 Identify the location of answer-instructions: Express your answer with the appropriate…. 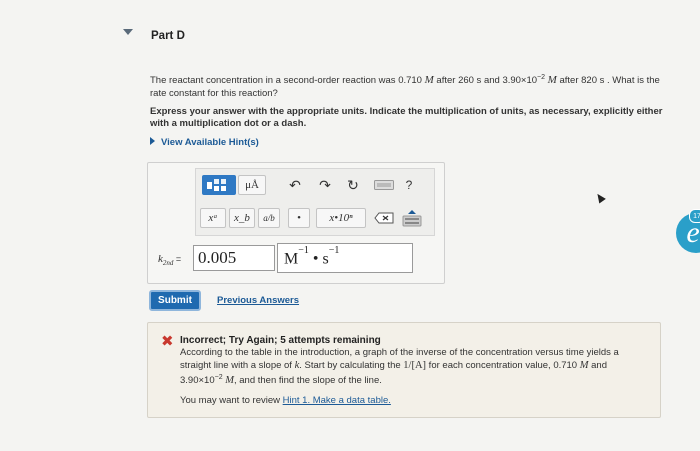
(406, 117).